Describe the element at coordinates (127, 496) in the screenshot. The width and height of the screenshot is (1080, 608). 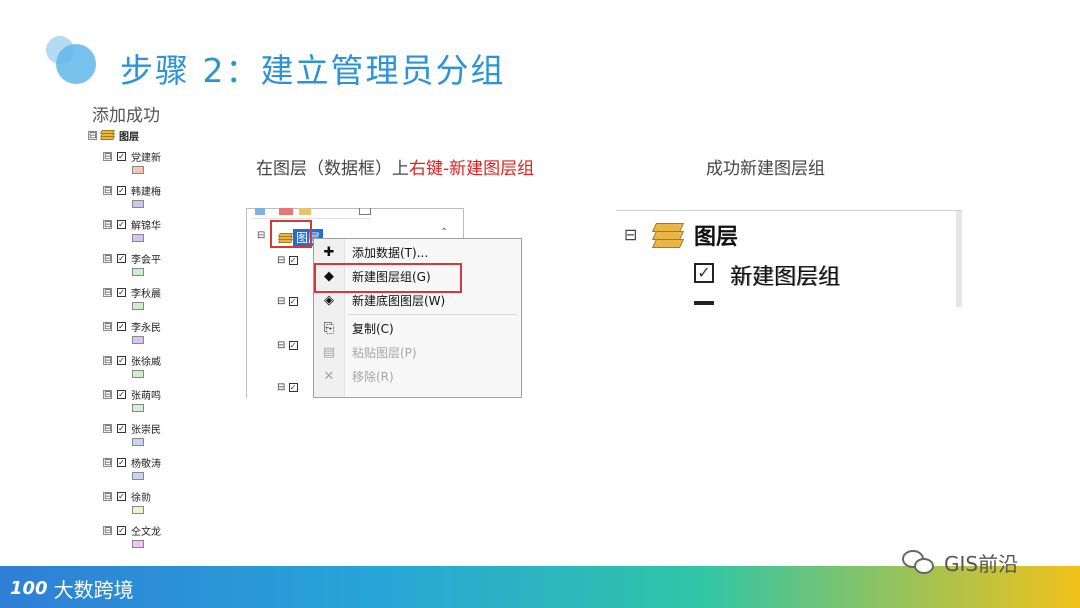
I see `tree-layer-row: ⊟ ✓ 徐勍` at that location.